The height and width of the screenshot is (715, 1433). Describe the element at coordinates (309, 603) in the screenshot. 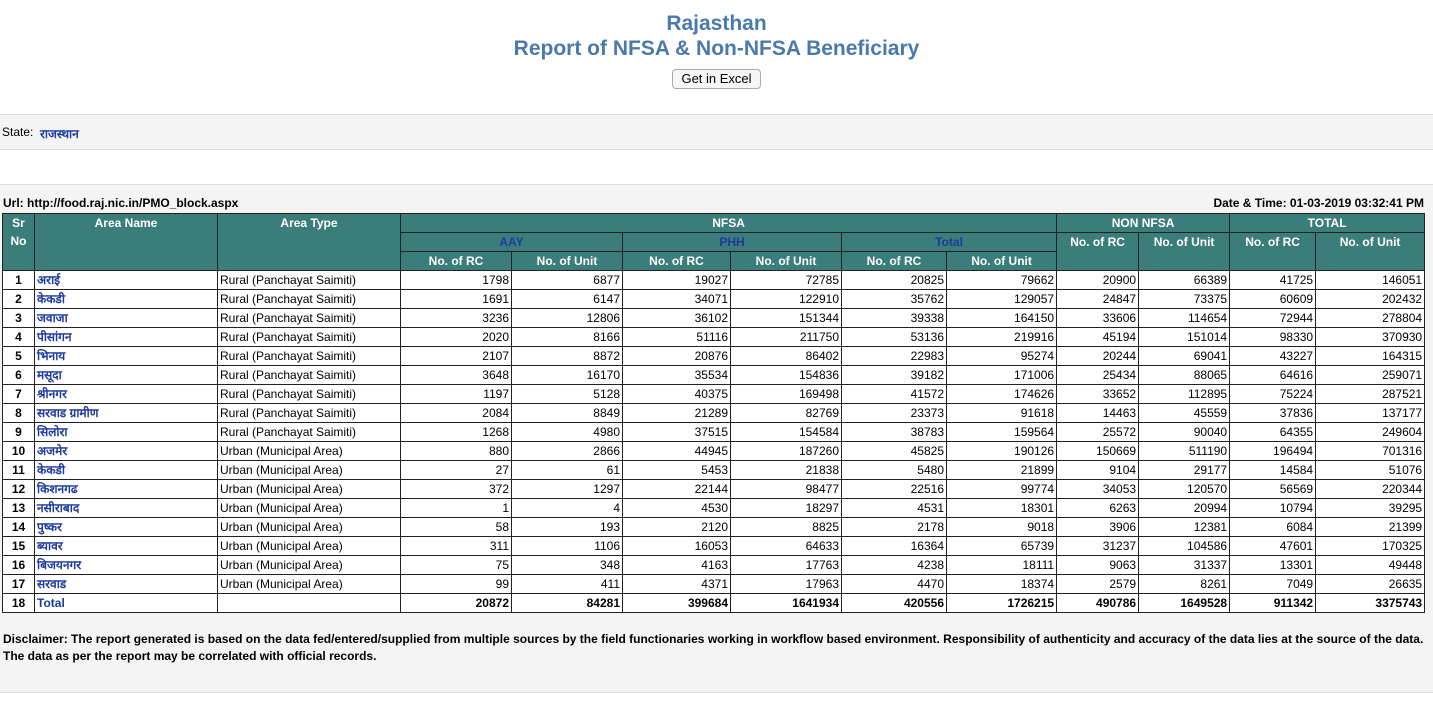

I see `area-type-cell` at that location.